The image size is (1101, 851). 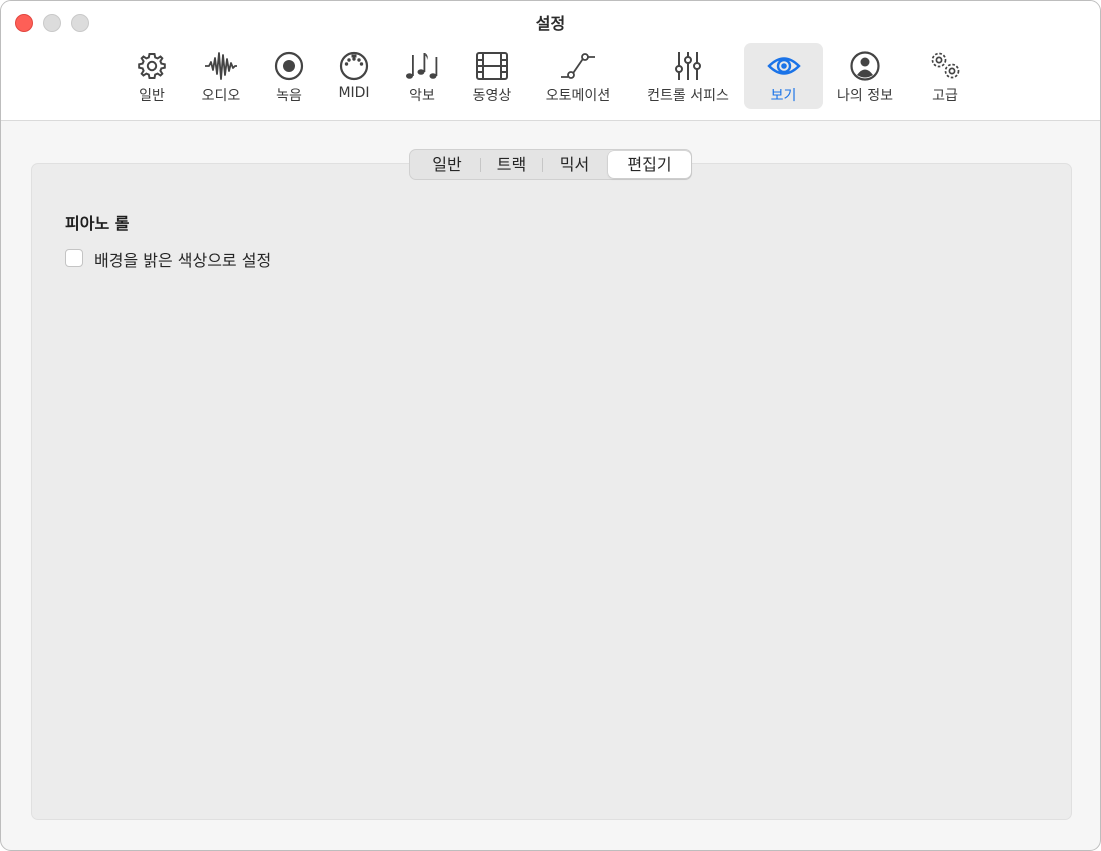 I want to click on film-icon, so click(x=492, y=66).